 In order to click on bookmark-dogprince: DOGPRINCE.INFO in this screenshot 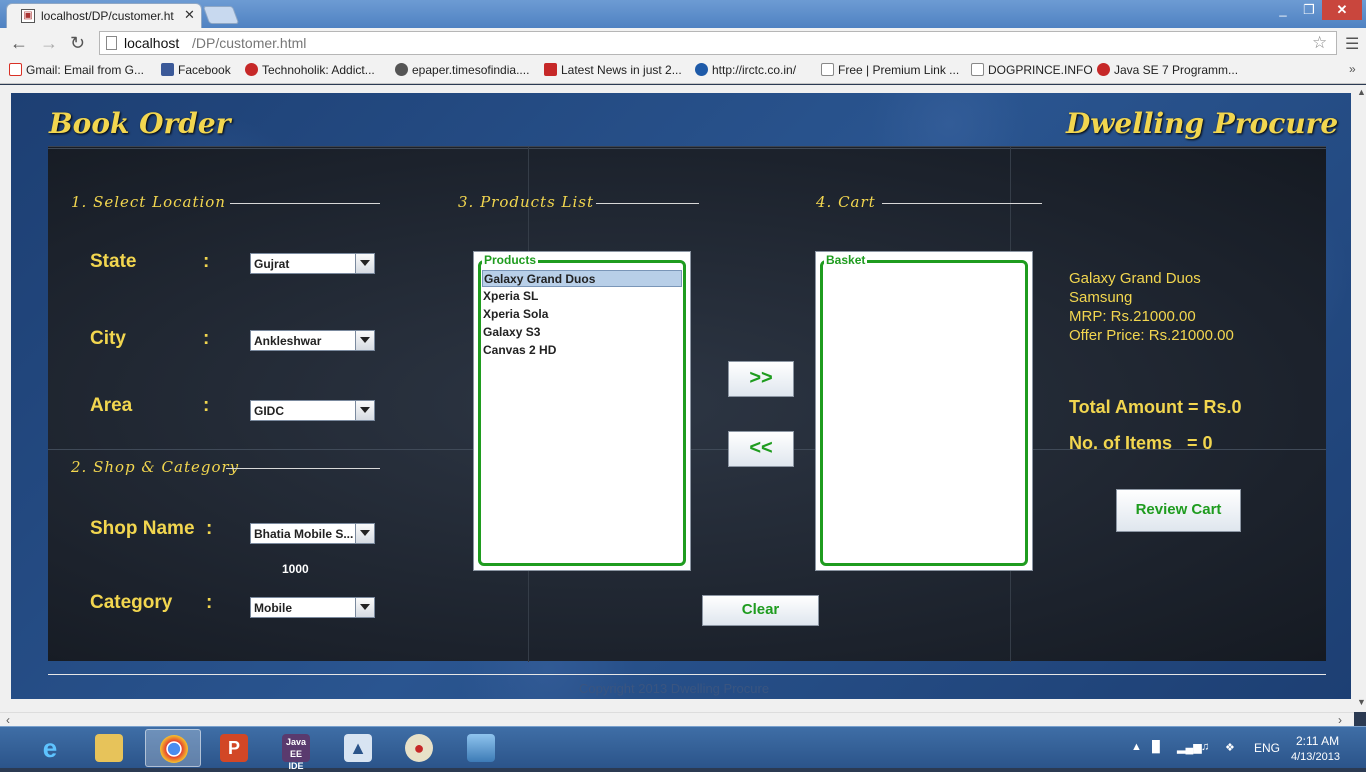, I will do `click(1032, 70)`.